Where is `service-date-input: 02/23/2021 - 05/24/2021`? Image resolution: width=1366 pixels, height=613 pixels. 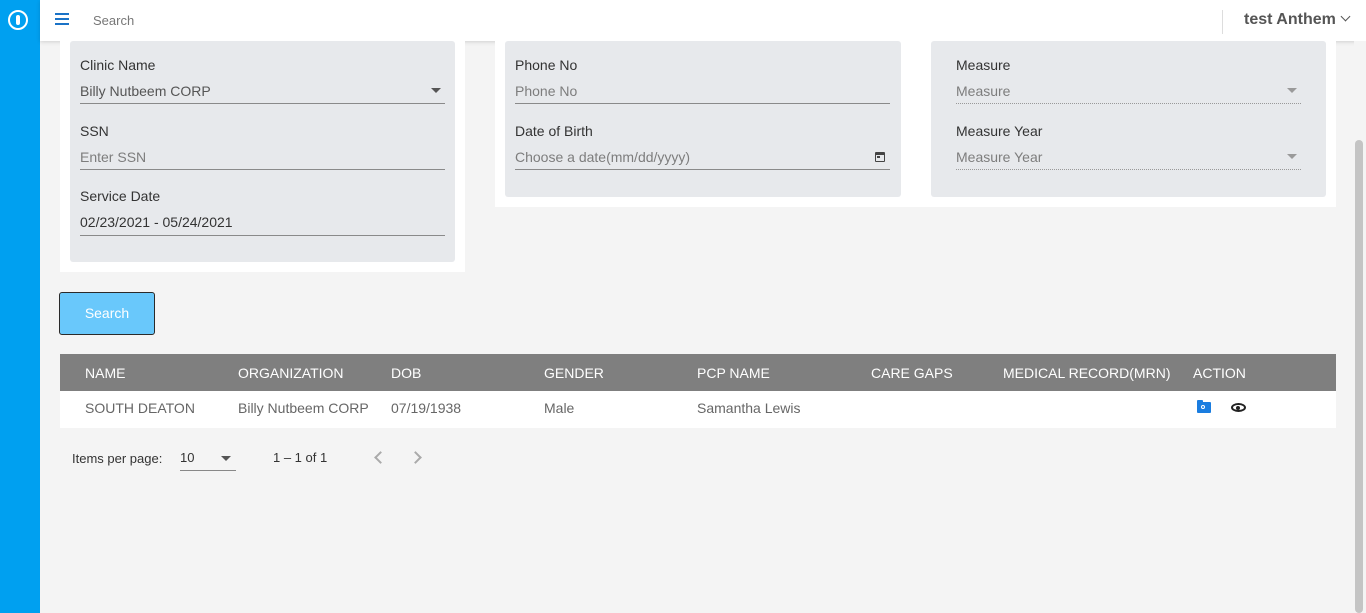 service-date-input: 02/23/2021 - 05/24/2021 is located at coordinates (156, 222).